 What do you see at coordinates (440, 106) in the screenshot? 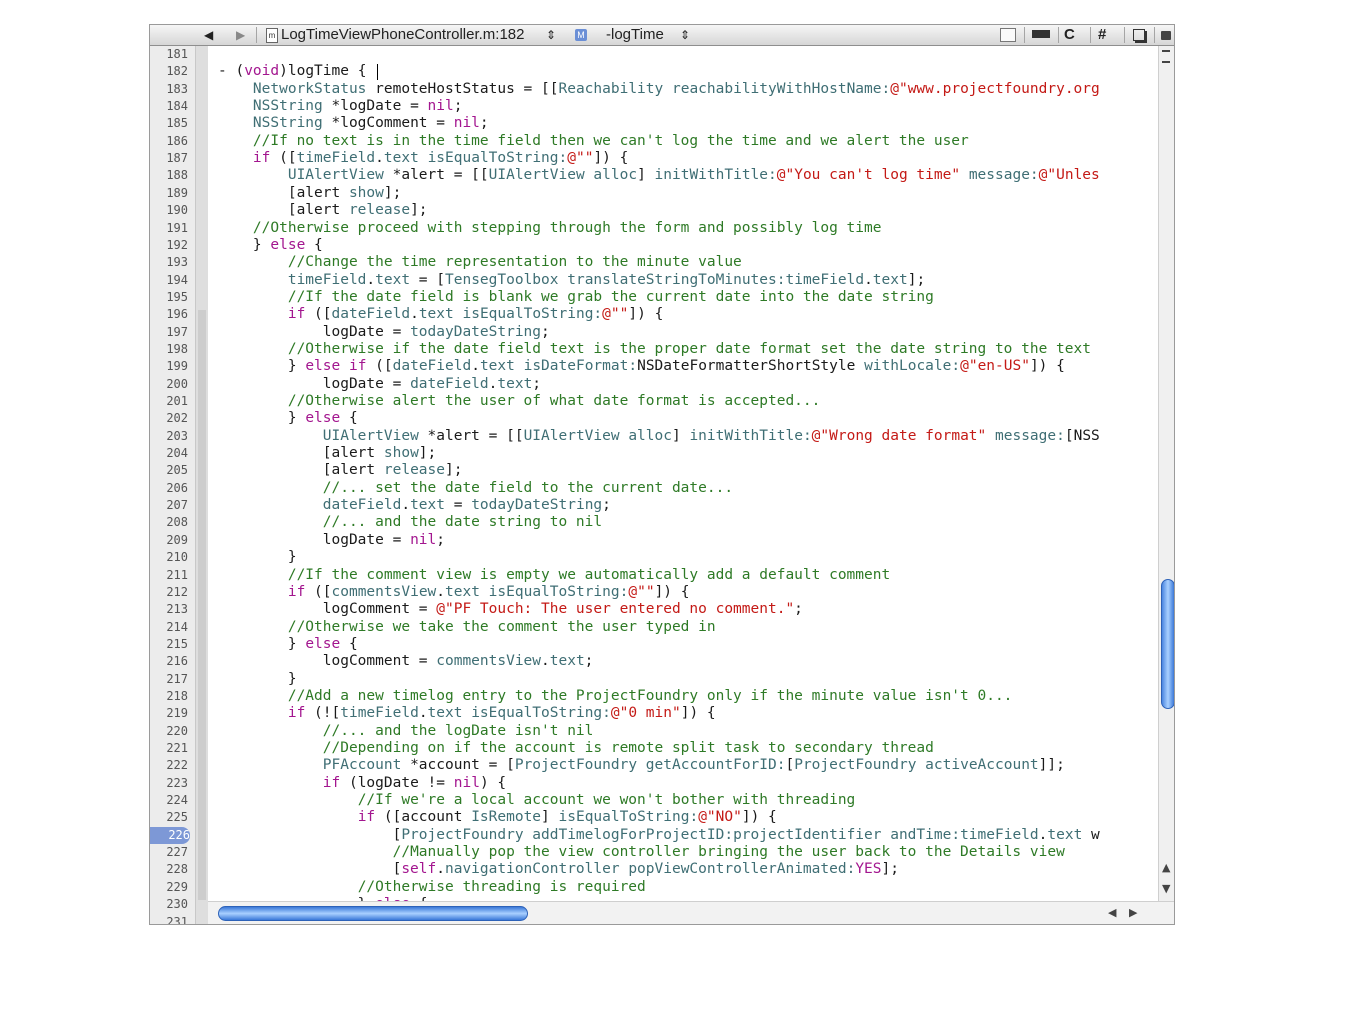
I see `code-token: nil` at bounding box center [440, 106].